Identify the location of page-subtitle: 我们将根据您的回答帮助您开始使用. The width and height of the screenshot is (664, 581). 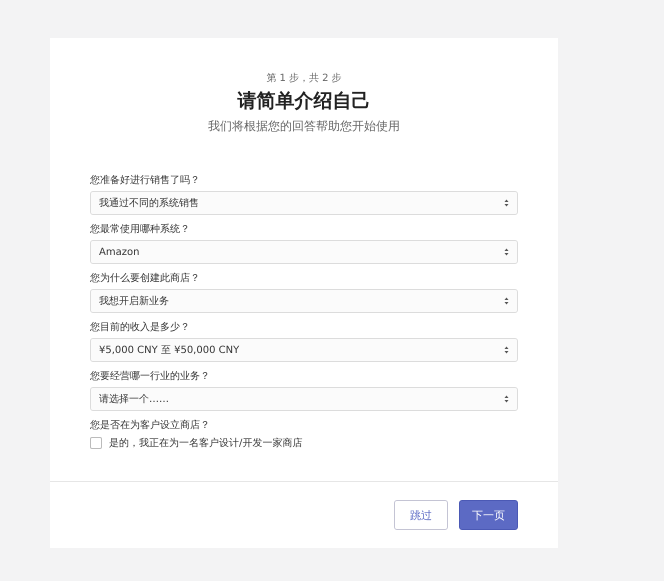
(304, 126).